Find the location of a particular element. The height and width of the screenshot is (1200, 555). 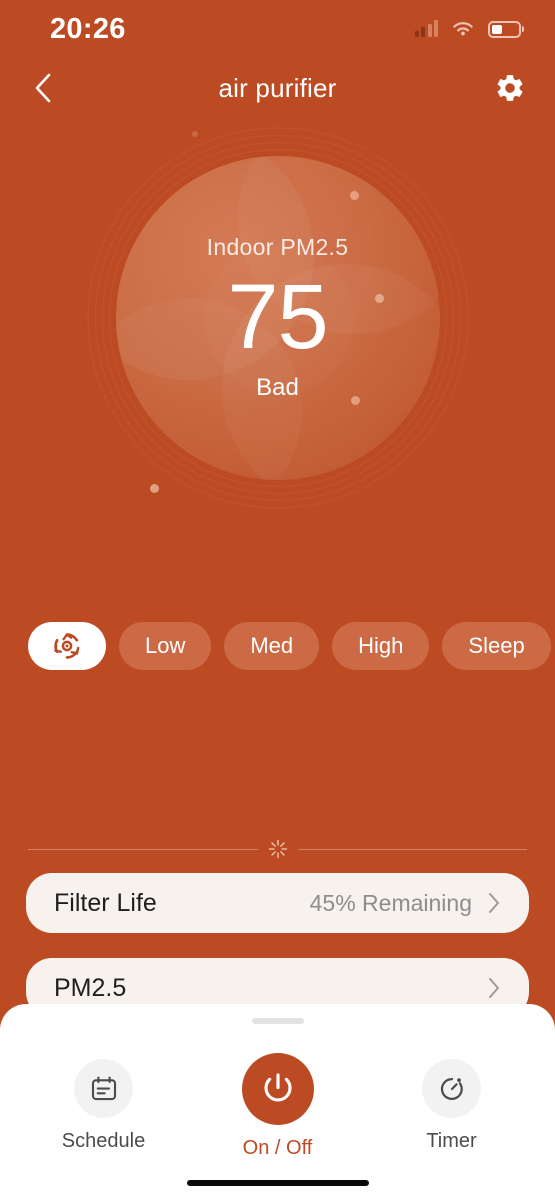

auto-fan-icon is located at coordinates (67, 645).